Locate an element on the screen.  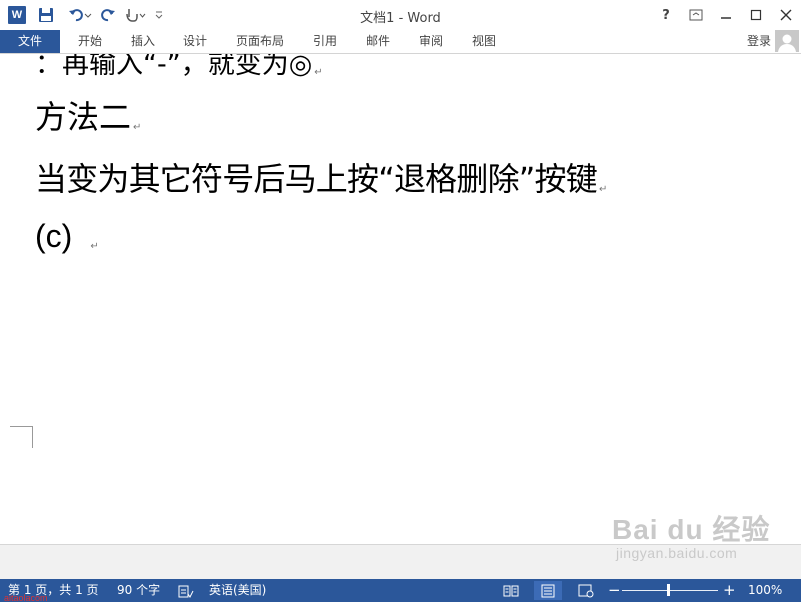
title-bar: W 文档1 - Word ? is located at coordinates (400, 15).